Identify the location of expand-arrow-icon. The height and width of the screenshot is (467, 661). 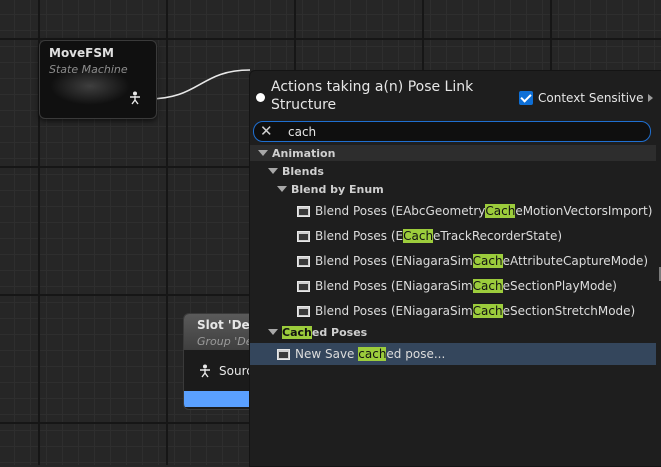
(650, 98).